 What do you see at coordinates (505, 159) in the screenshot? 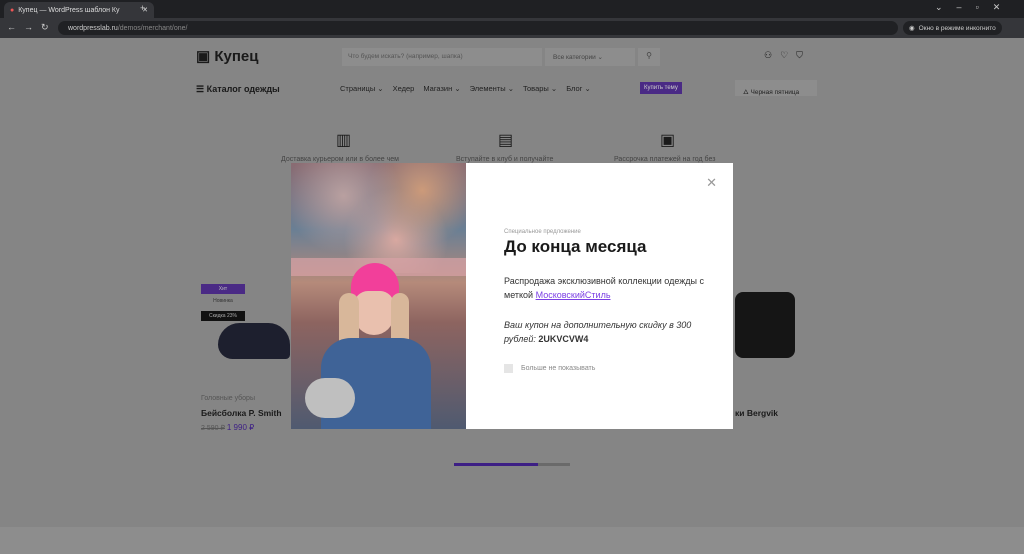
I see `feature-text: Вступайте в клуб и получайте` at bounding box center [505, 159].